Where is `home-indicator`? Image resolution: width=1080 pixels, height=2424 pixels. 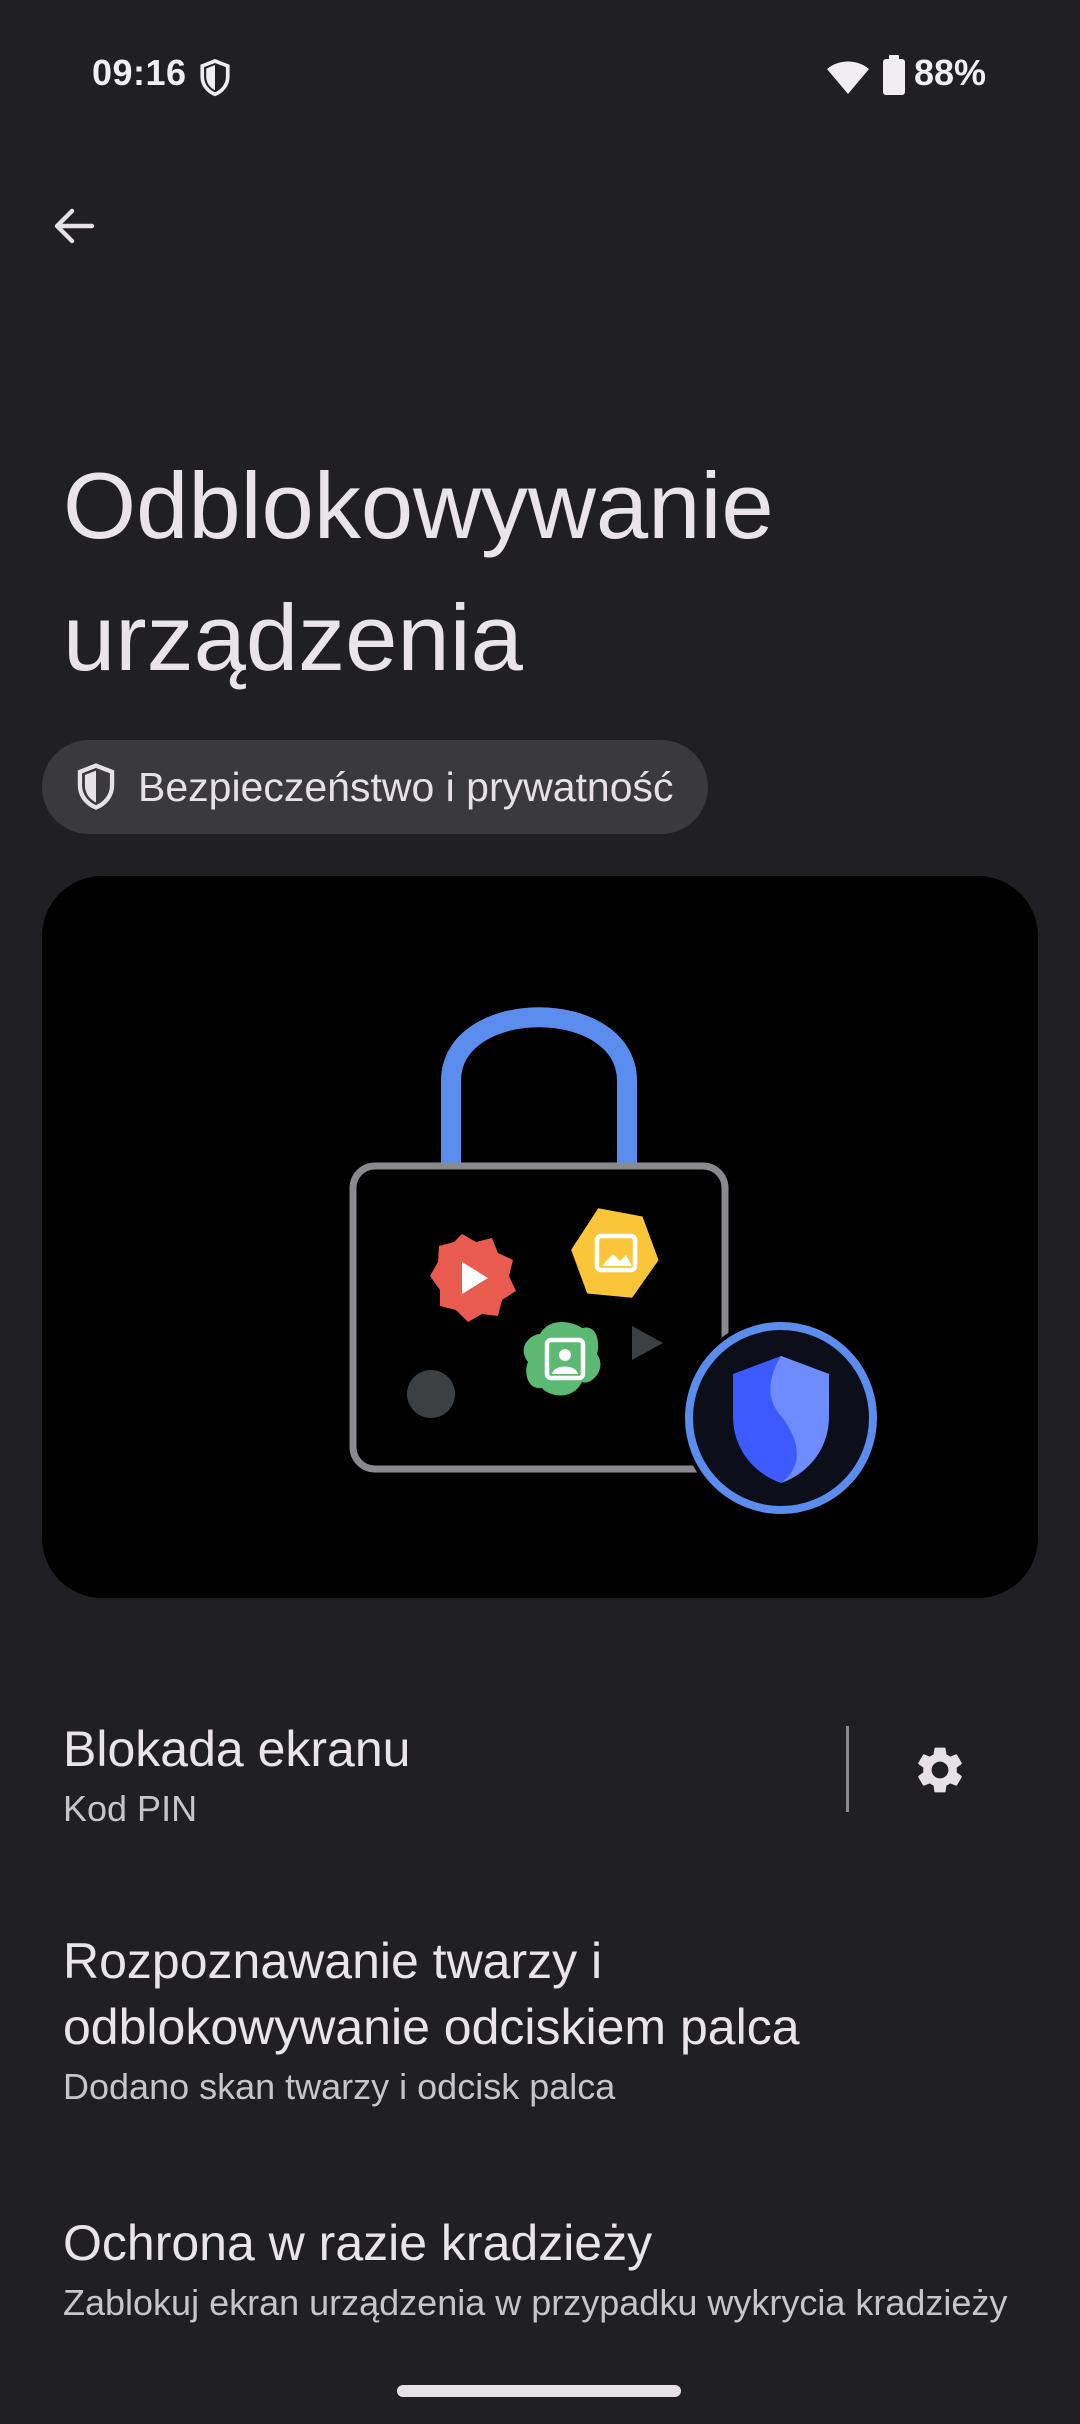
home-indicator is located at coordinates (539, 2391).